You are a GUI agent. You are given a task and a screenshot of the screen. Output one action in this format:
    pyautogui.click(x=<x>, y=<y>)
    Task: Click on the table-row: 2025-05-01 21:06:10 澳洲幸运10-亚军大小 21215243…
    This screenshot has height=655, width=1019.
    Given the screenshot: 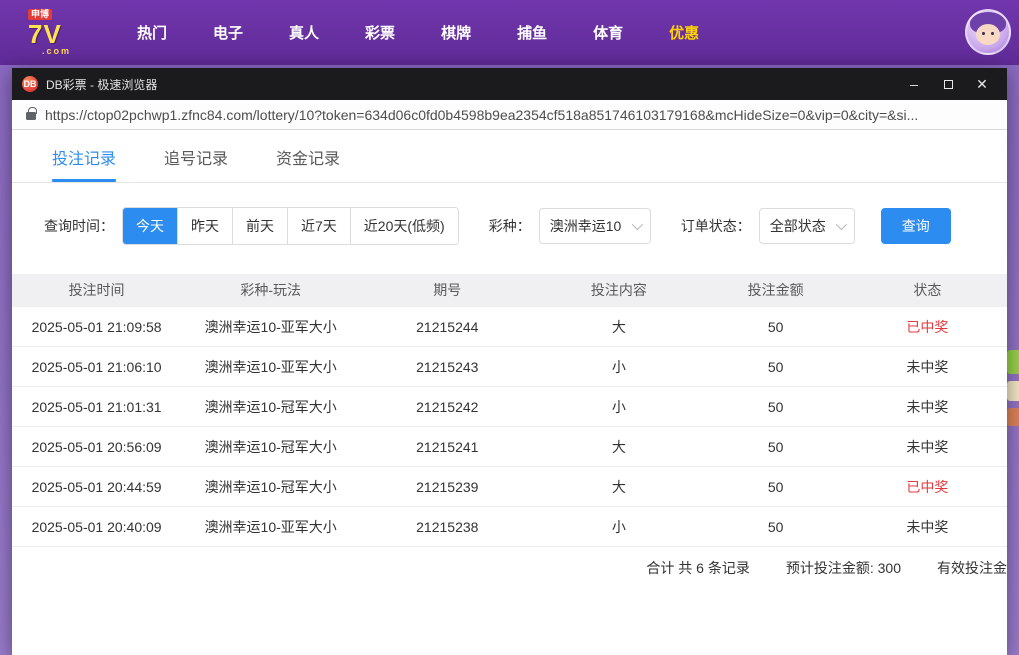 What is the action you would take?
    pyautogui.click(x=509, y=367)
    